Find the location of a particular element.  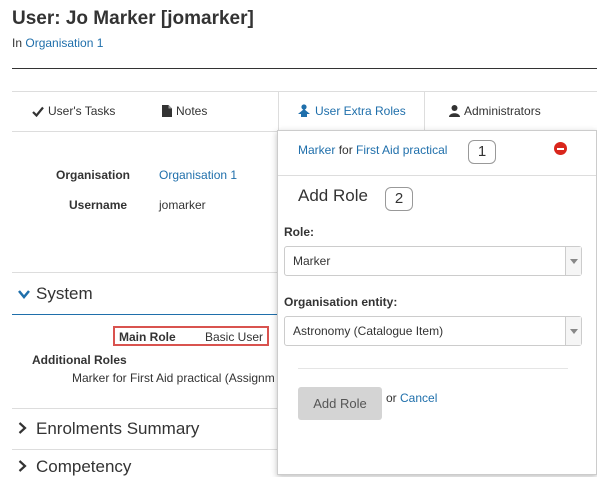

user-up-icon is located at coordinates (304, 110).